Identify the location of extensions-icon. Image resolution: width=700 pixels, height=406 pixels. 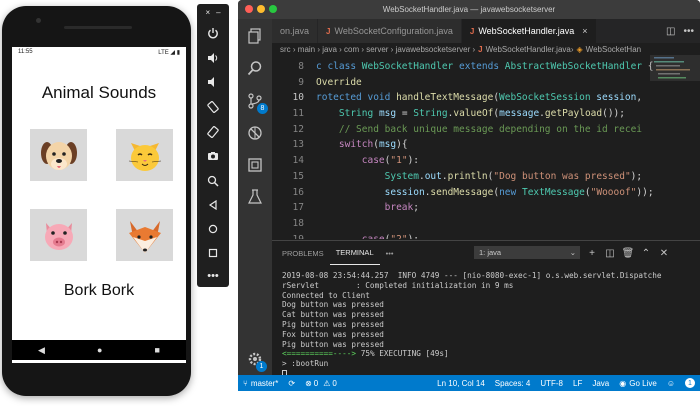
(255, 165).